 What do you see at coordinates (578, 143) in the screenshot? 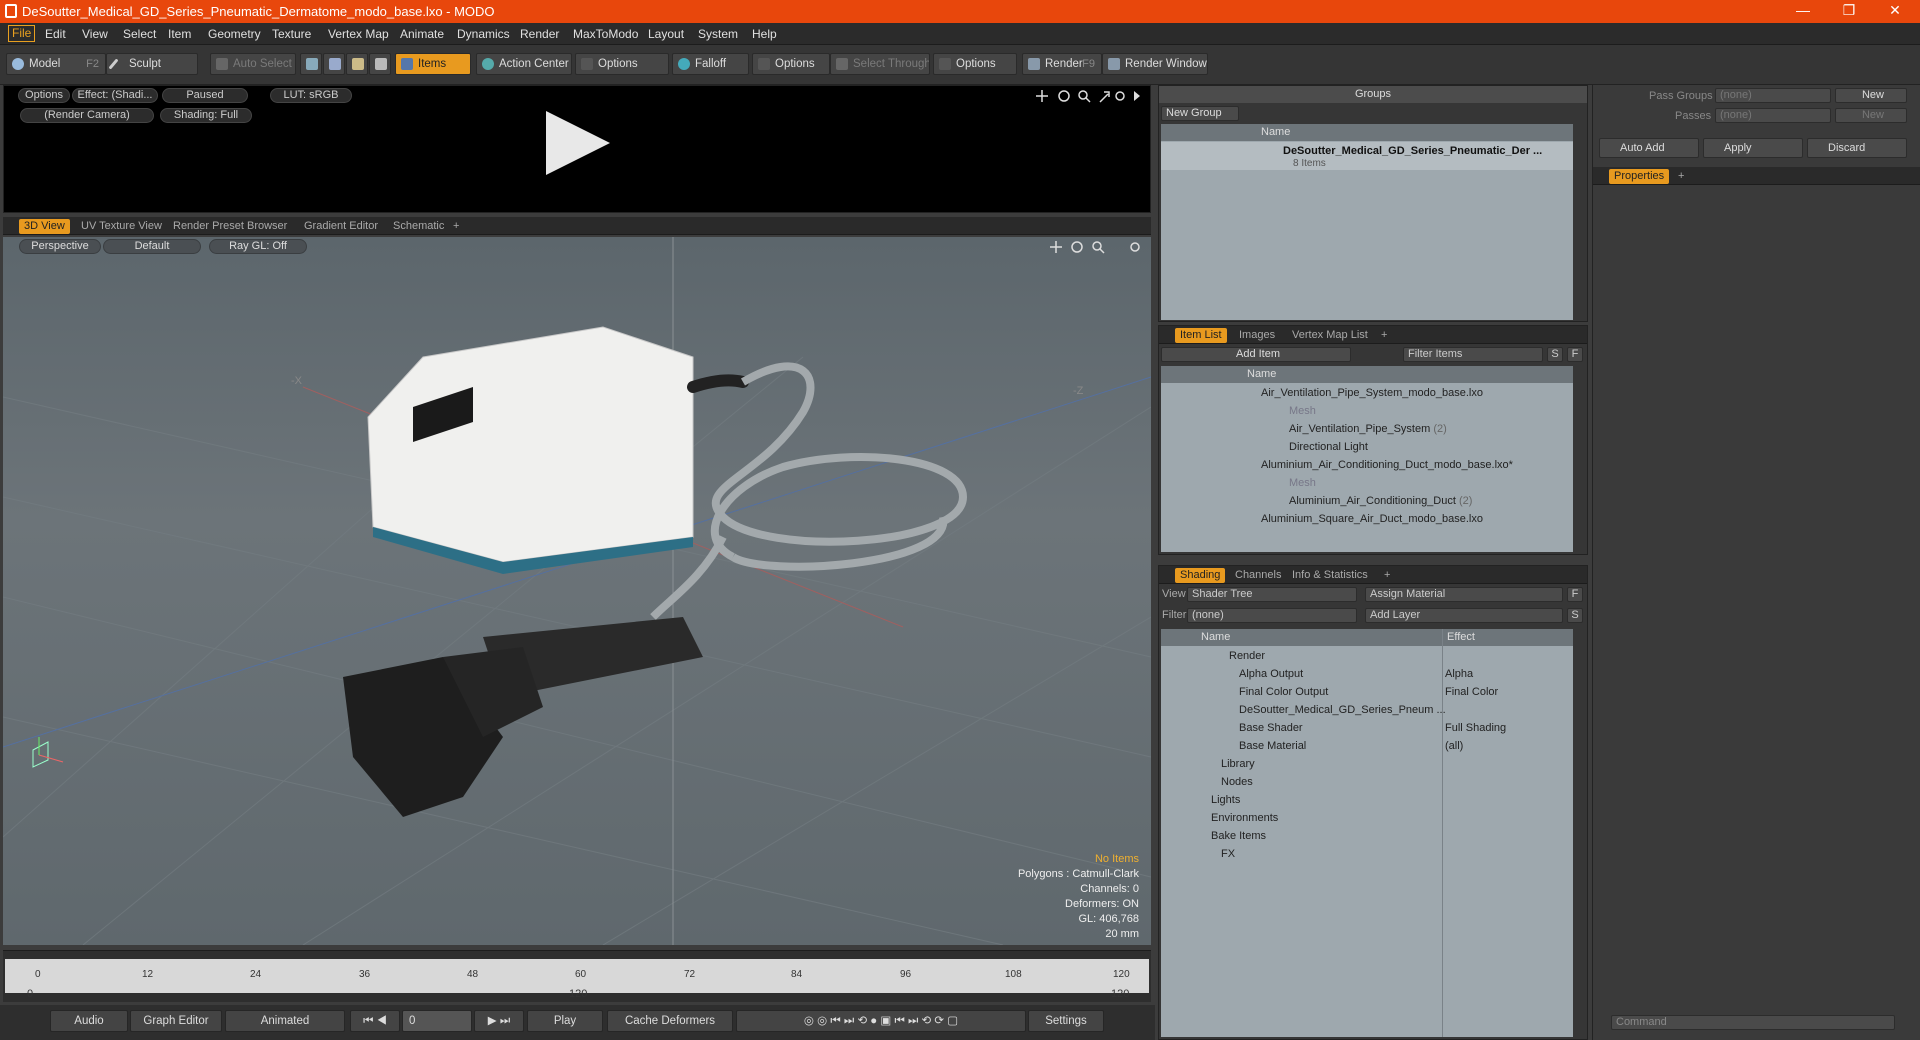
I see `play-icon` at bounding box center [578, 143].